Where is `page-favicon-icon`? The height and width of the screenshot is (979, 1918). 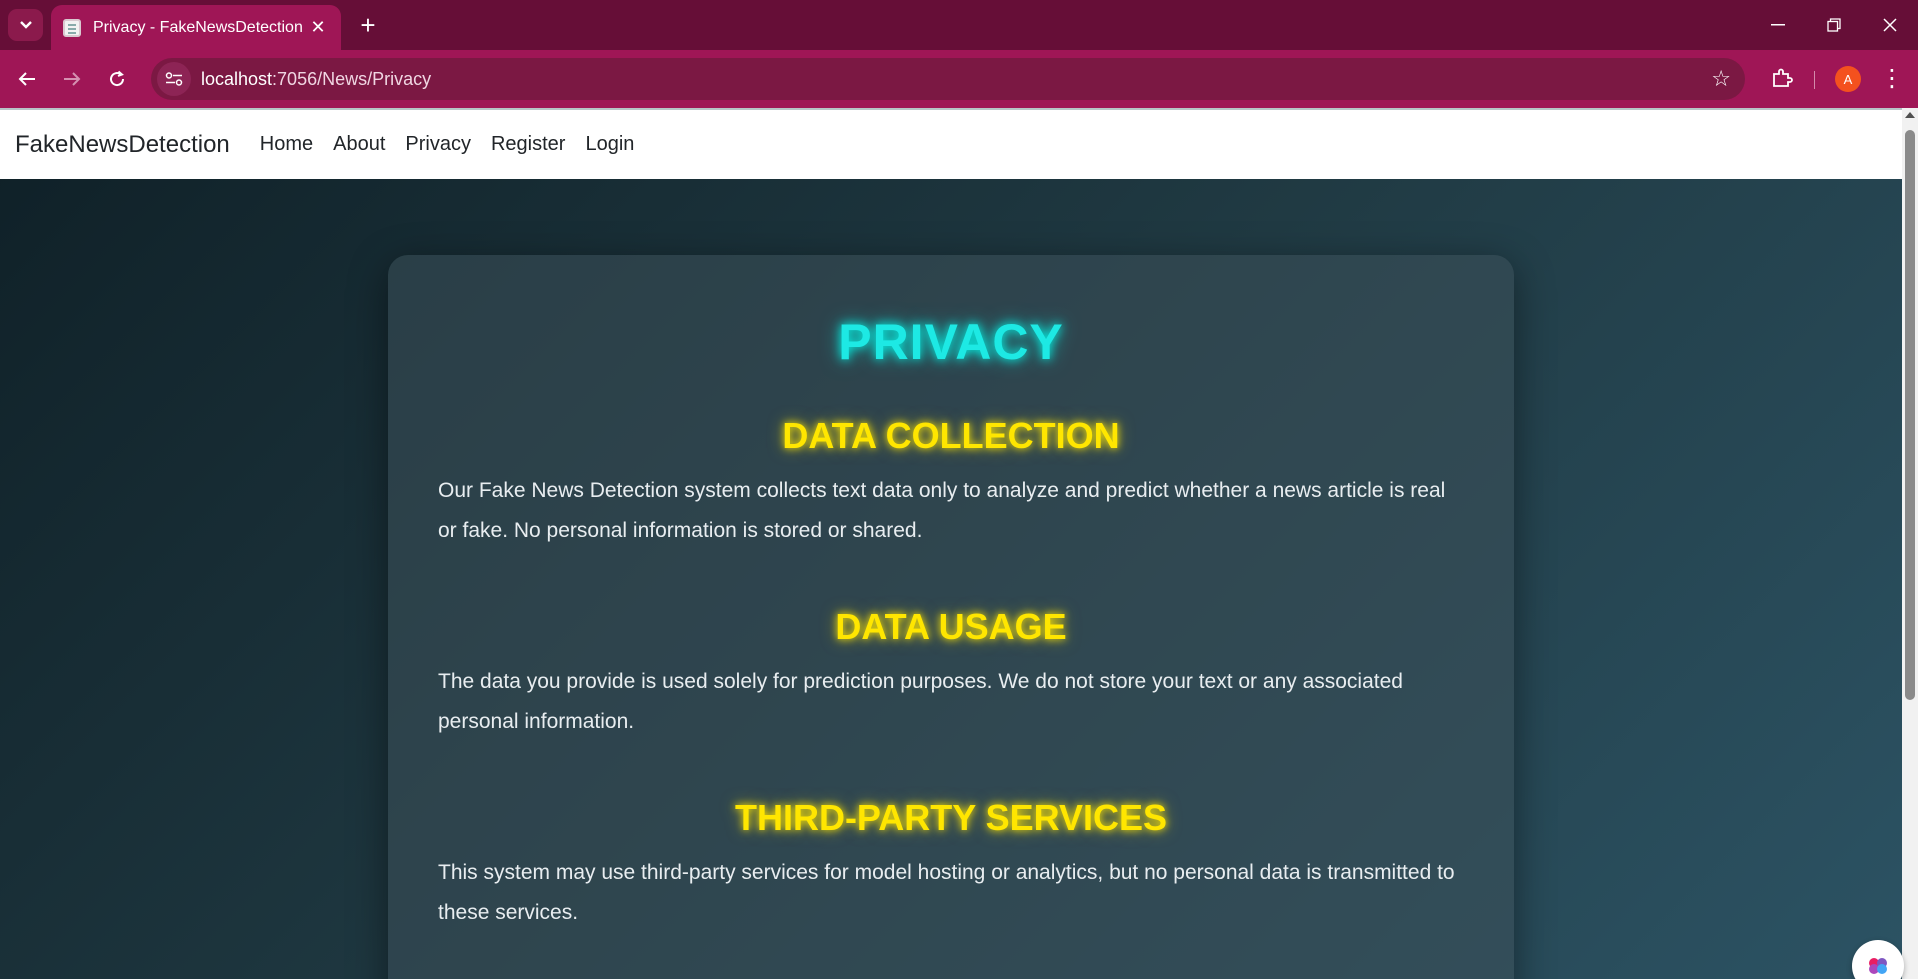
page-favicon-icon is located at coordinates (72, 27).